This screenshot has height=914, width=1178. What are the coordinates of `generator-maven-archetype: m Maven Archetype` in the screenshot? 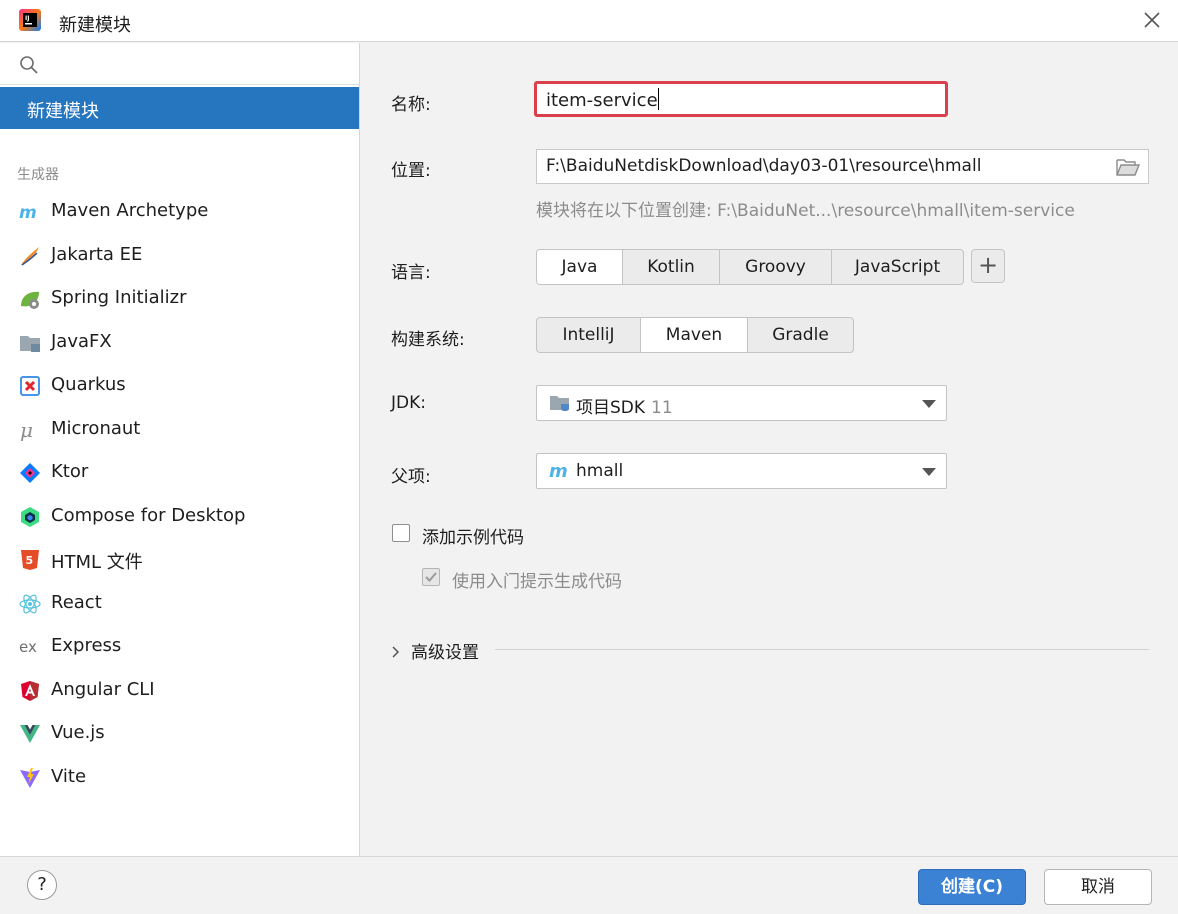 It's located at (179, 212).